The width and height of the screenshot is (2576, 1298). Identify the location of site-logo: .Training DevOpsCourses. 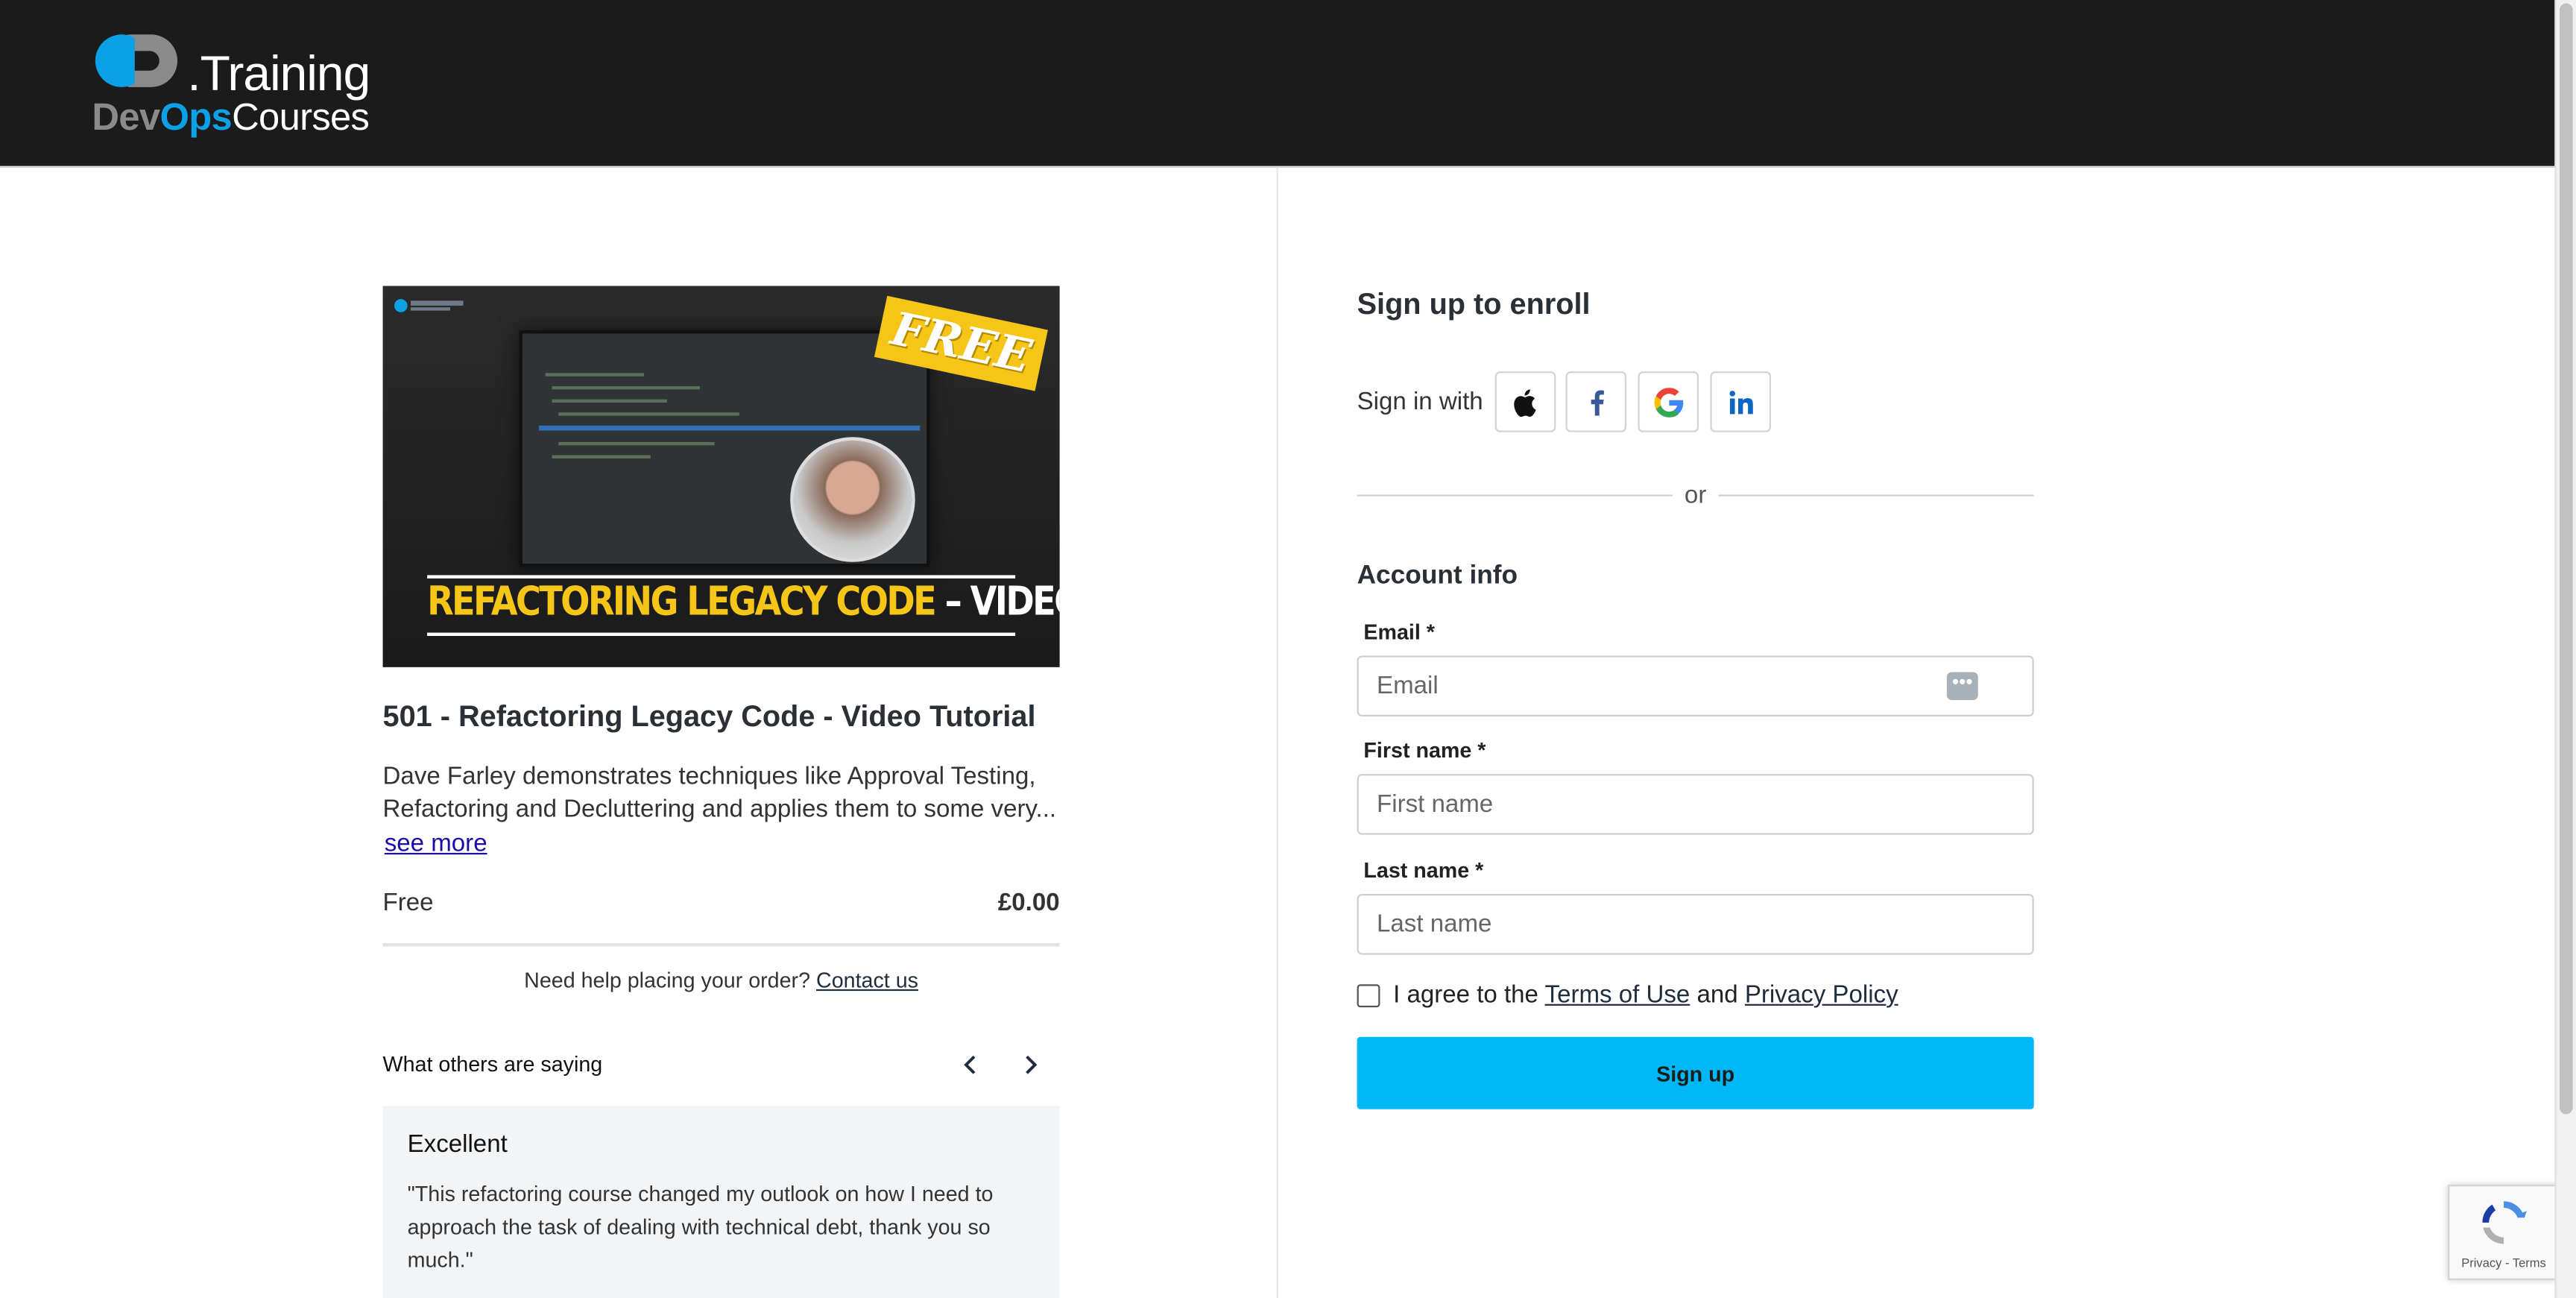
(240, 81).